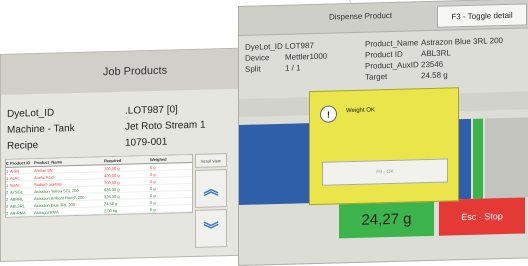 The width and height of the screenshot is (528, 266). Describe the element at coordinates (306, 56) in the screenshot. I see `device-value: Mettler1000` at that location.